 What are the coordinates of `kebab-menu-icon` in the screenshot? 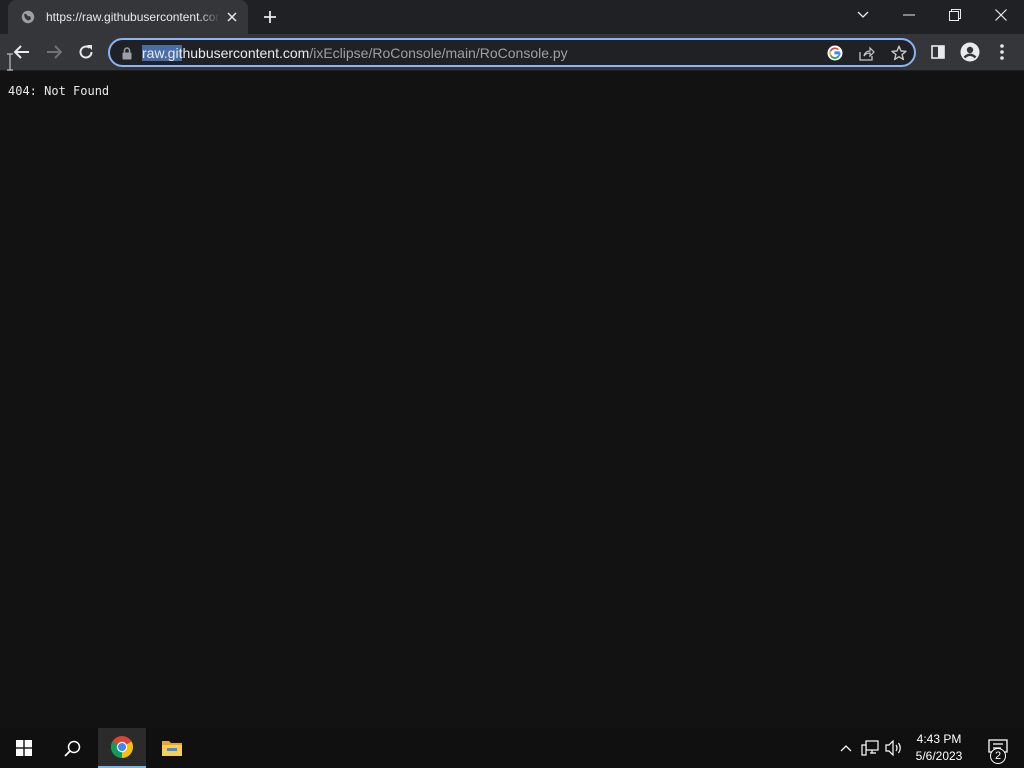 It's located at (1002, 52).